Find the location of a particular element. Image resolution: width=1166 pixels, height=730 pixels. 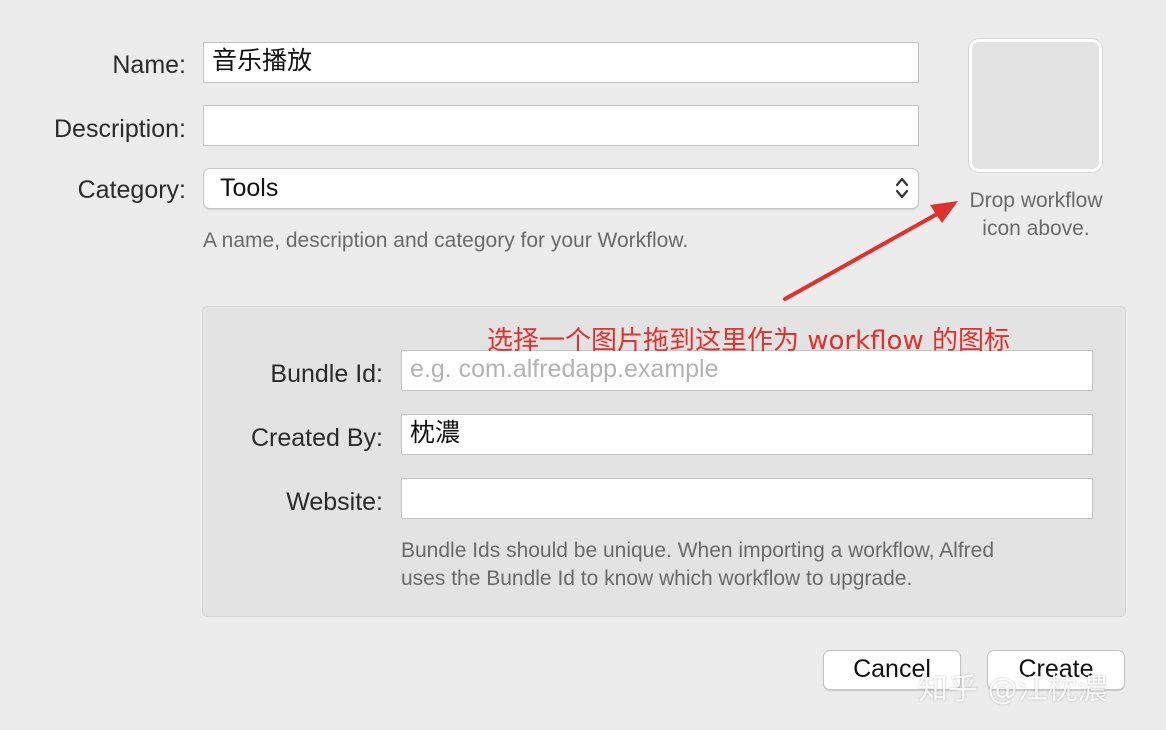

created-by-input: 枕濃 is located at coordinates (747, 434).